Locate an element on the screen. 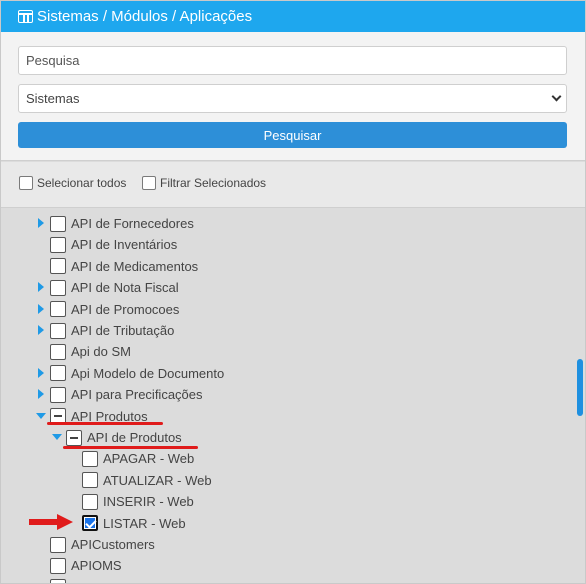 The height and width of the screenshot is (584, 586). tree-label: APAGAR - Web is located at coordinates (149, 459).